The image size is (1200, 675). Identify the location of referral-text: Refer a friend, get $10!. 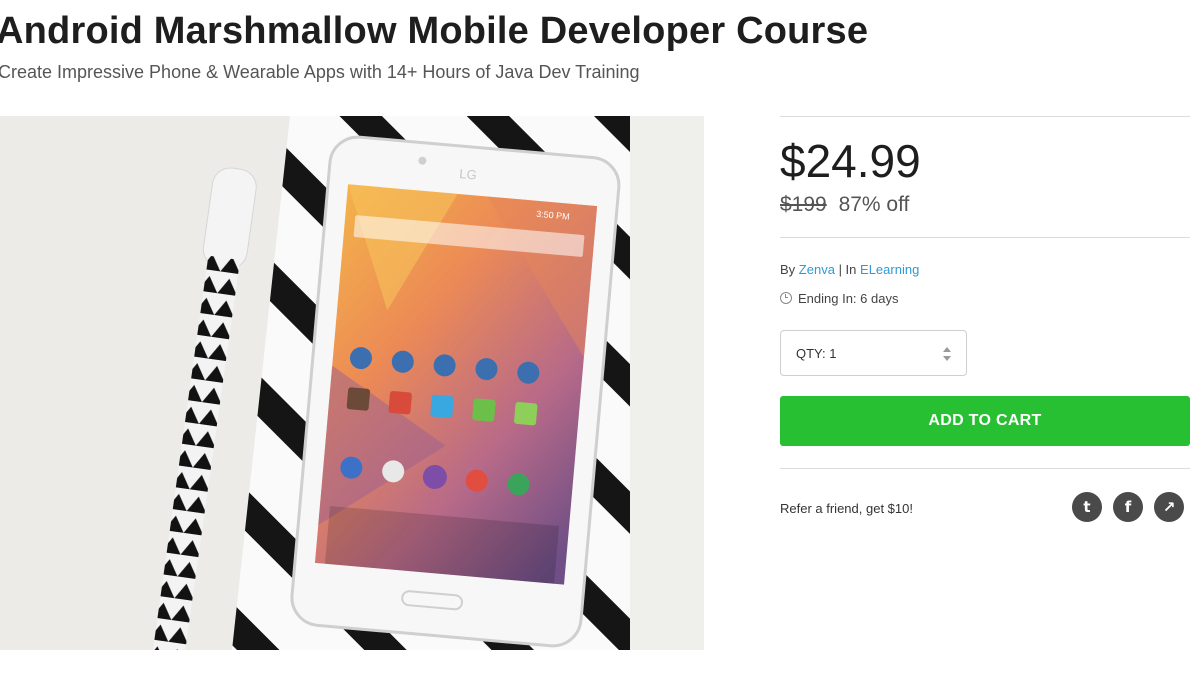
(846, 508).